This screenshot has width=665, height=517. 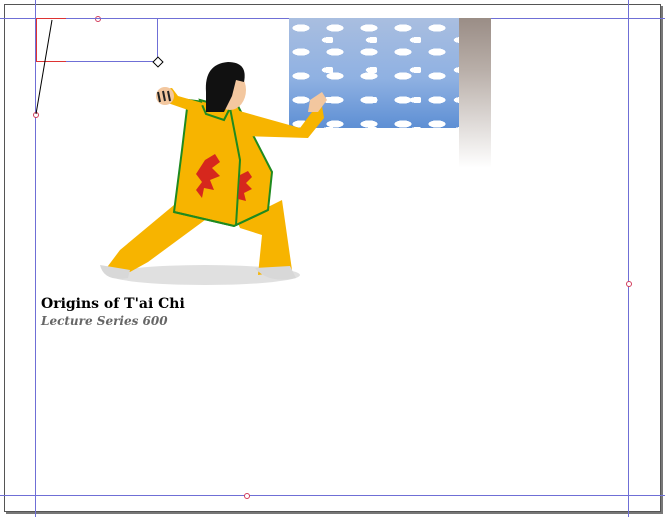 I want to click on document-subtitle: Lecture Series 600, so click(x=104, y=321).